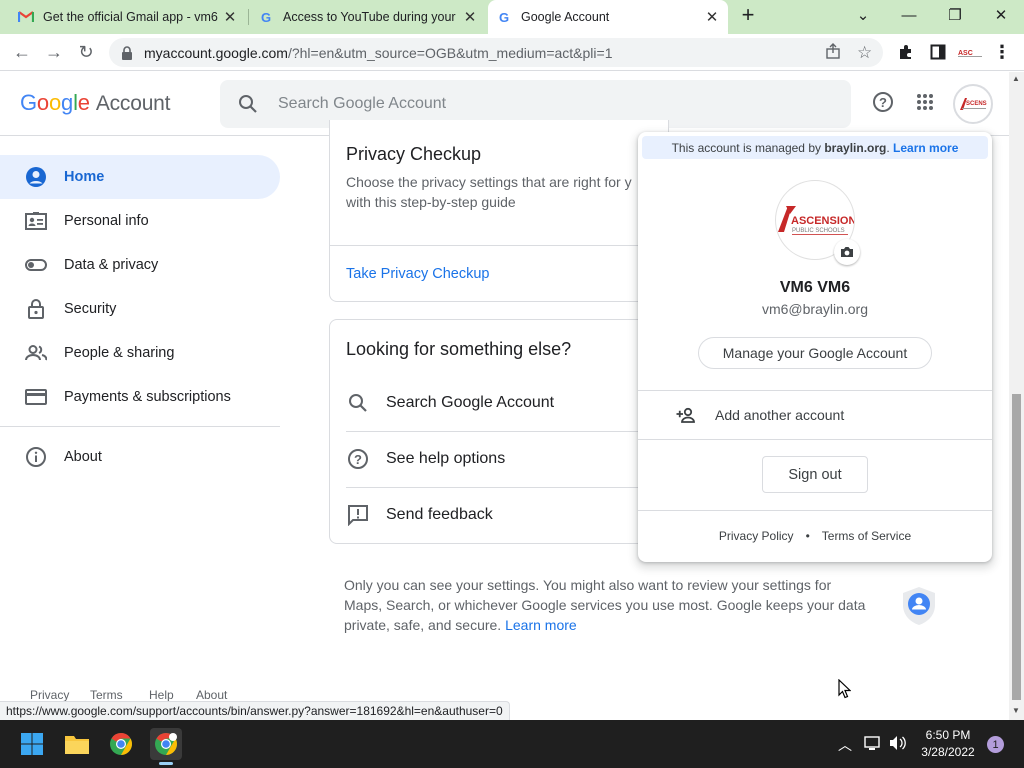 The height and width of the screenshot is (768, 1024). What do you see at coordinates (140, 265) in the screenshot?
I see `sidebar-item-data-privacy: Data & privacy` at bounding box center [140, 265].